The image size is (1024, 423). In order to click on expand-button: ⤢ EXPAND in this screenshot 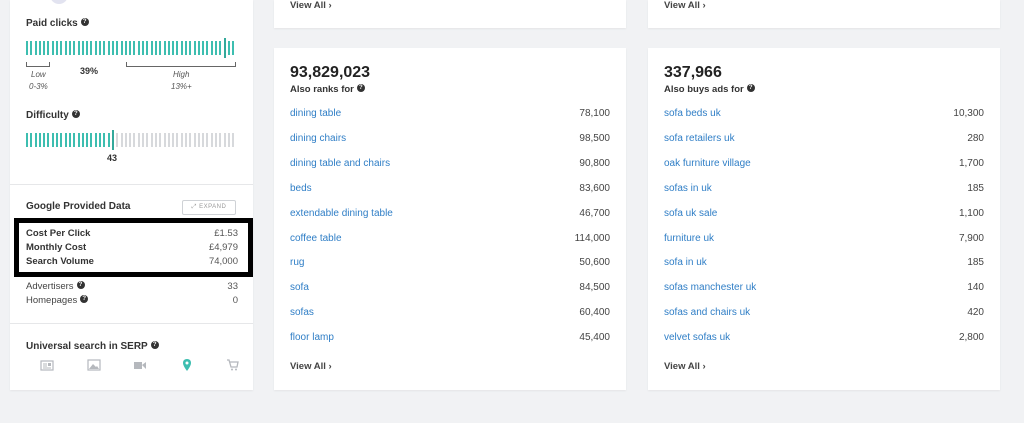, I will do `click(209, 207)`.